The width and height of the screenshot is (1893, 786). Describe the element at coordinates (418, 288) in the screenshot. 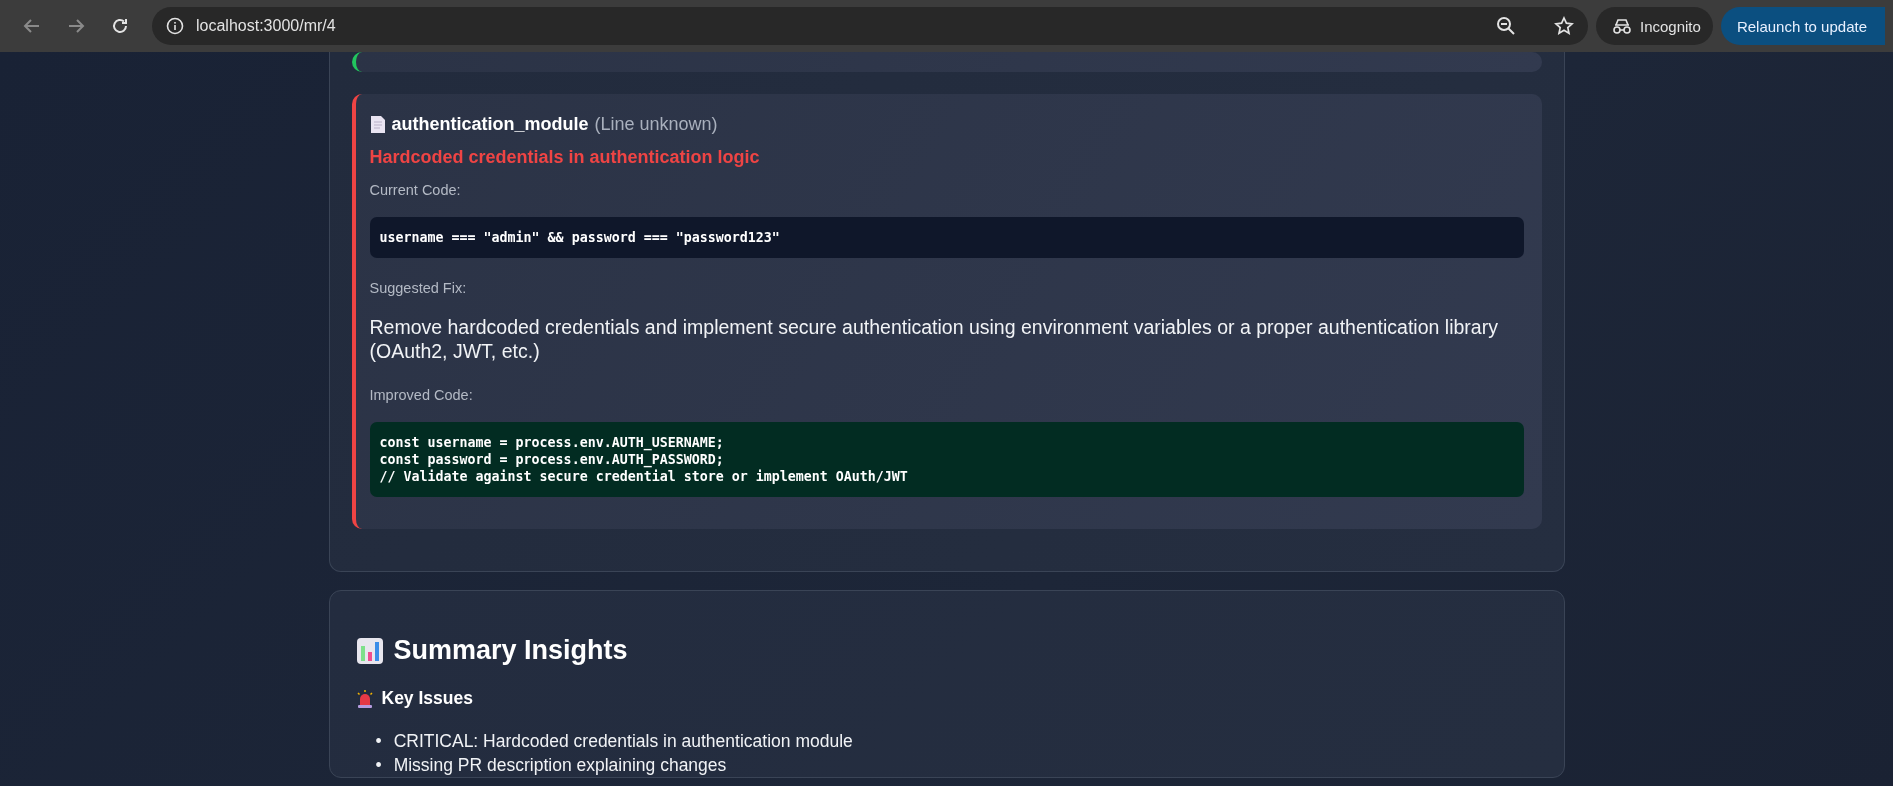

I see `section-label: Suggested Fix:` at that location.